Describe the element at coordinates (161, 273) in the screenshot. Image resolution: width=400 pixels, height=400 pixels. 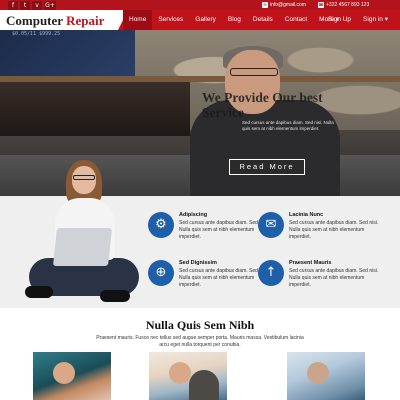
I see `globe-icon: ⊕` at that location.